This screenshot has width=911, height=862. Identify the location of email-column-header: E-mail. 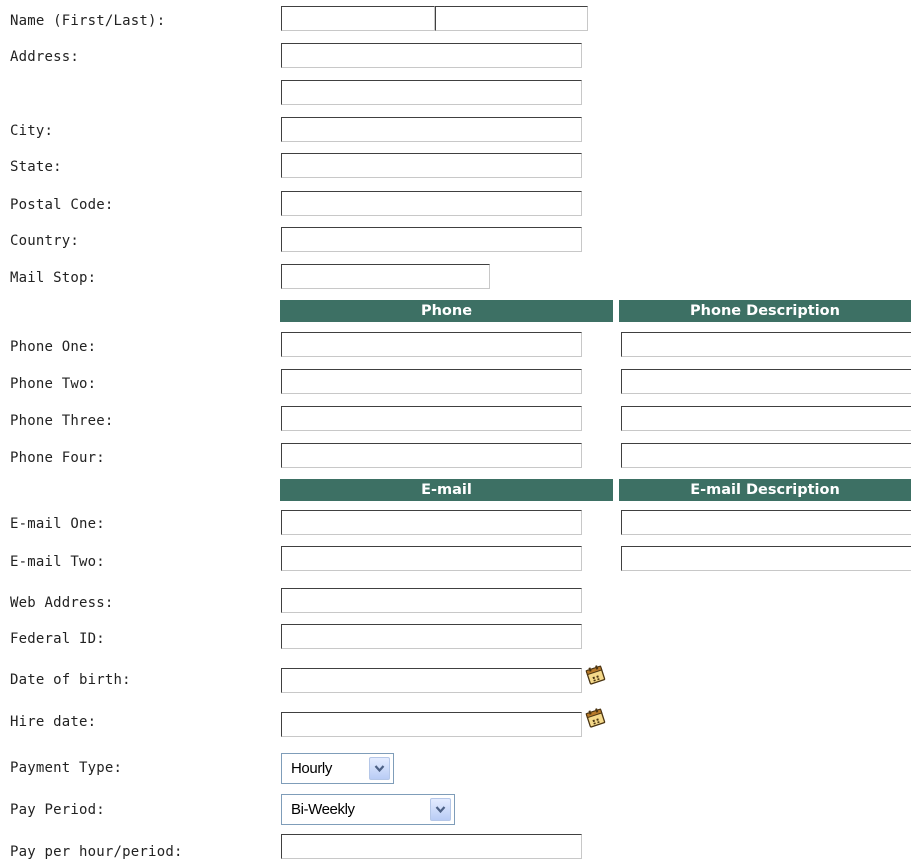
(446, 490).